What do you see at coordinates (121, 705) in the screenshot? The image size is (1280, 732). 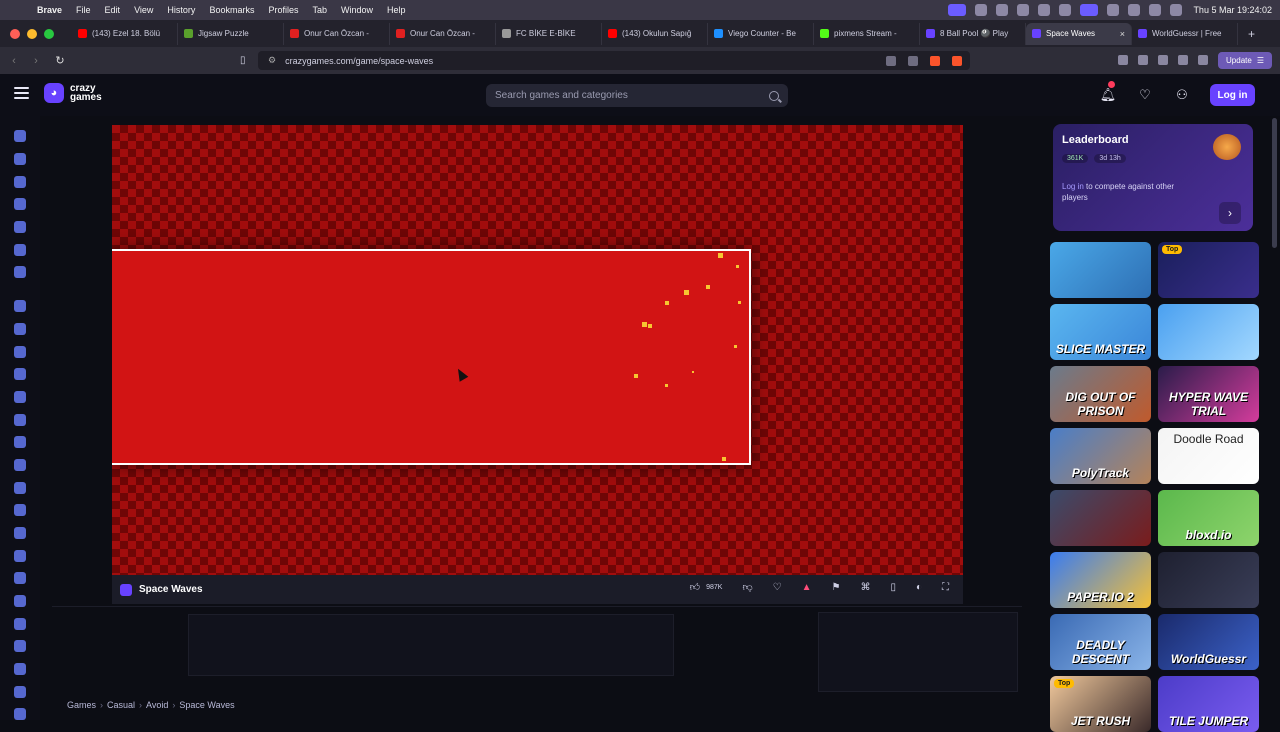 I see `breadcrumb-casual: Casual` at bounding box center [121, 705].